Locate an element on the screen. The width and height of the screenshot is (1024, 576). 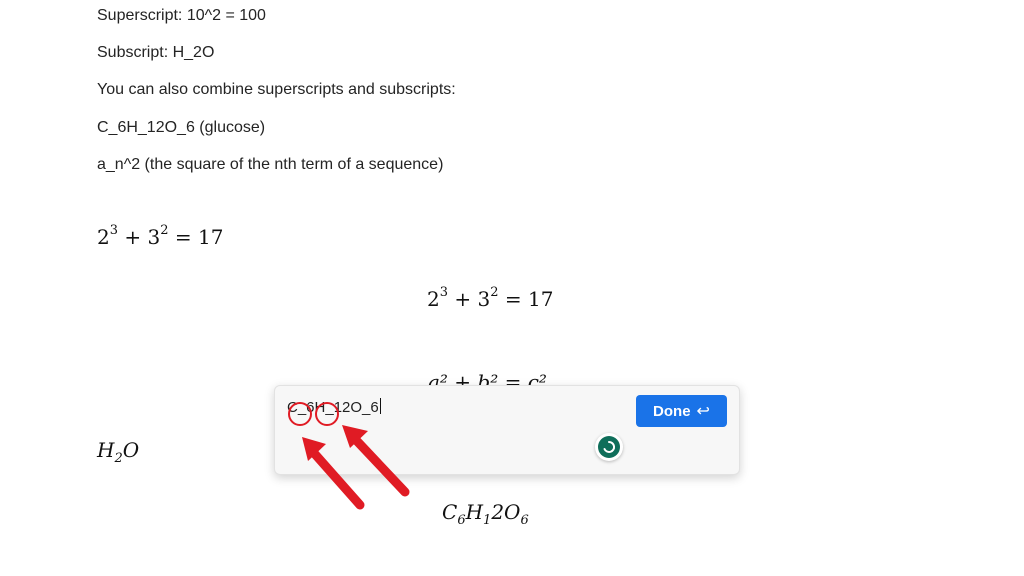
text-line-glucose: C_6H_12O_6 (glucose) is located at coordinates (181, 127).